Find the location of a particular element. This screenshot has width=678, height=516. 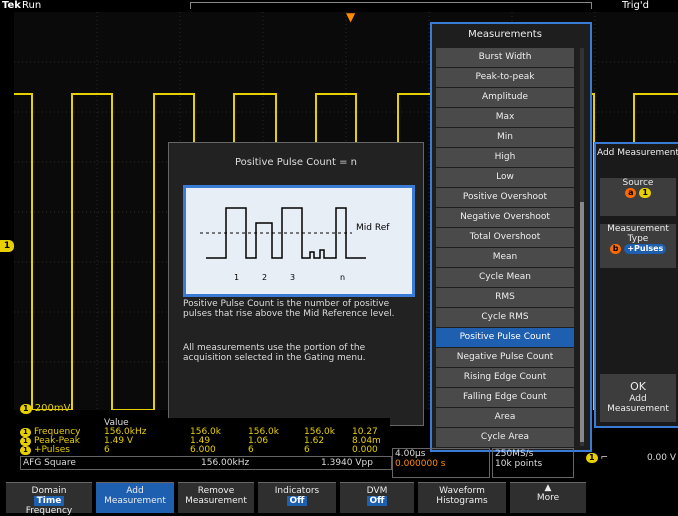

measurement-item: Cycle Area is located at coordinates (505, 437).